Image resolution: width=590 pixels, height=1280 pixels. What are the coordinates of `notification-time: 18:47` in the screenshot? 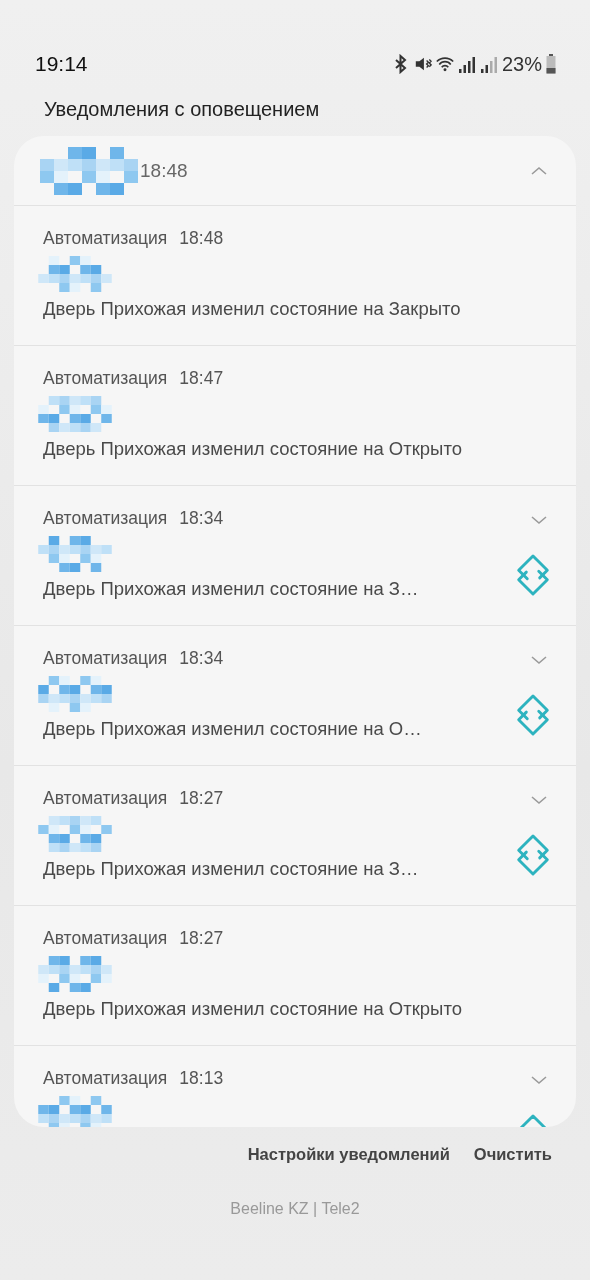 It's located at (201, 379).